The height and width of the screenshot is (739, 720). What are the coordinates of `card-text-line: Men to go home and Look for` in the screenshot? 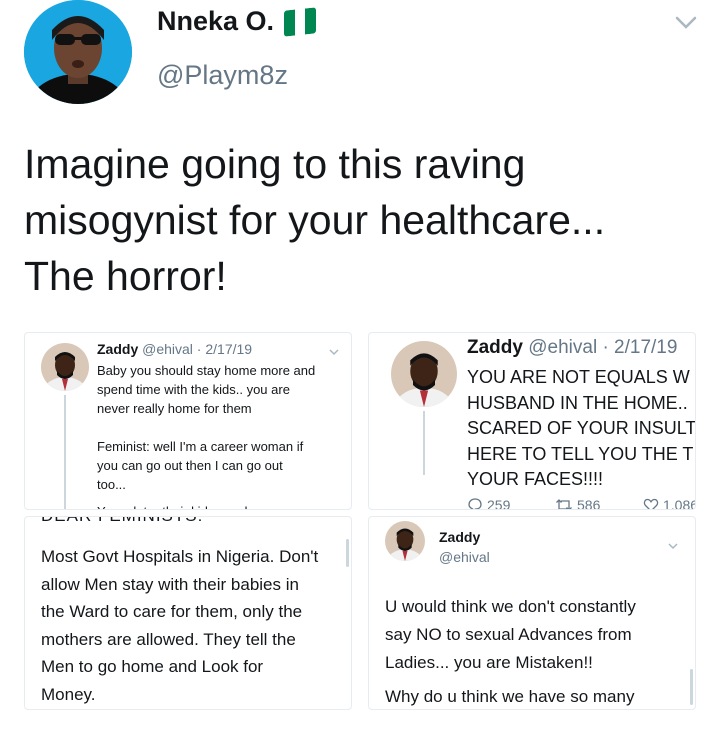 It's located at (152, 666).